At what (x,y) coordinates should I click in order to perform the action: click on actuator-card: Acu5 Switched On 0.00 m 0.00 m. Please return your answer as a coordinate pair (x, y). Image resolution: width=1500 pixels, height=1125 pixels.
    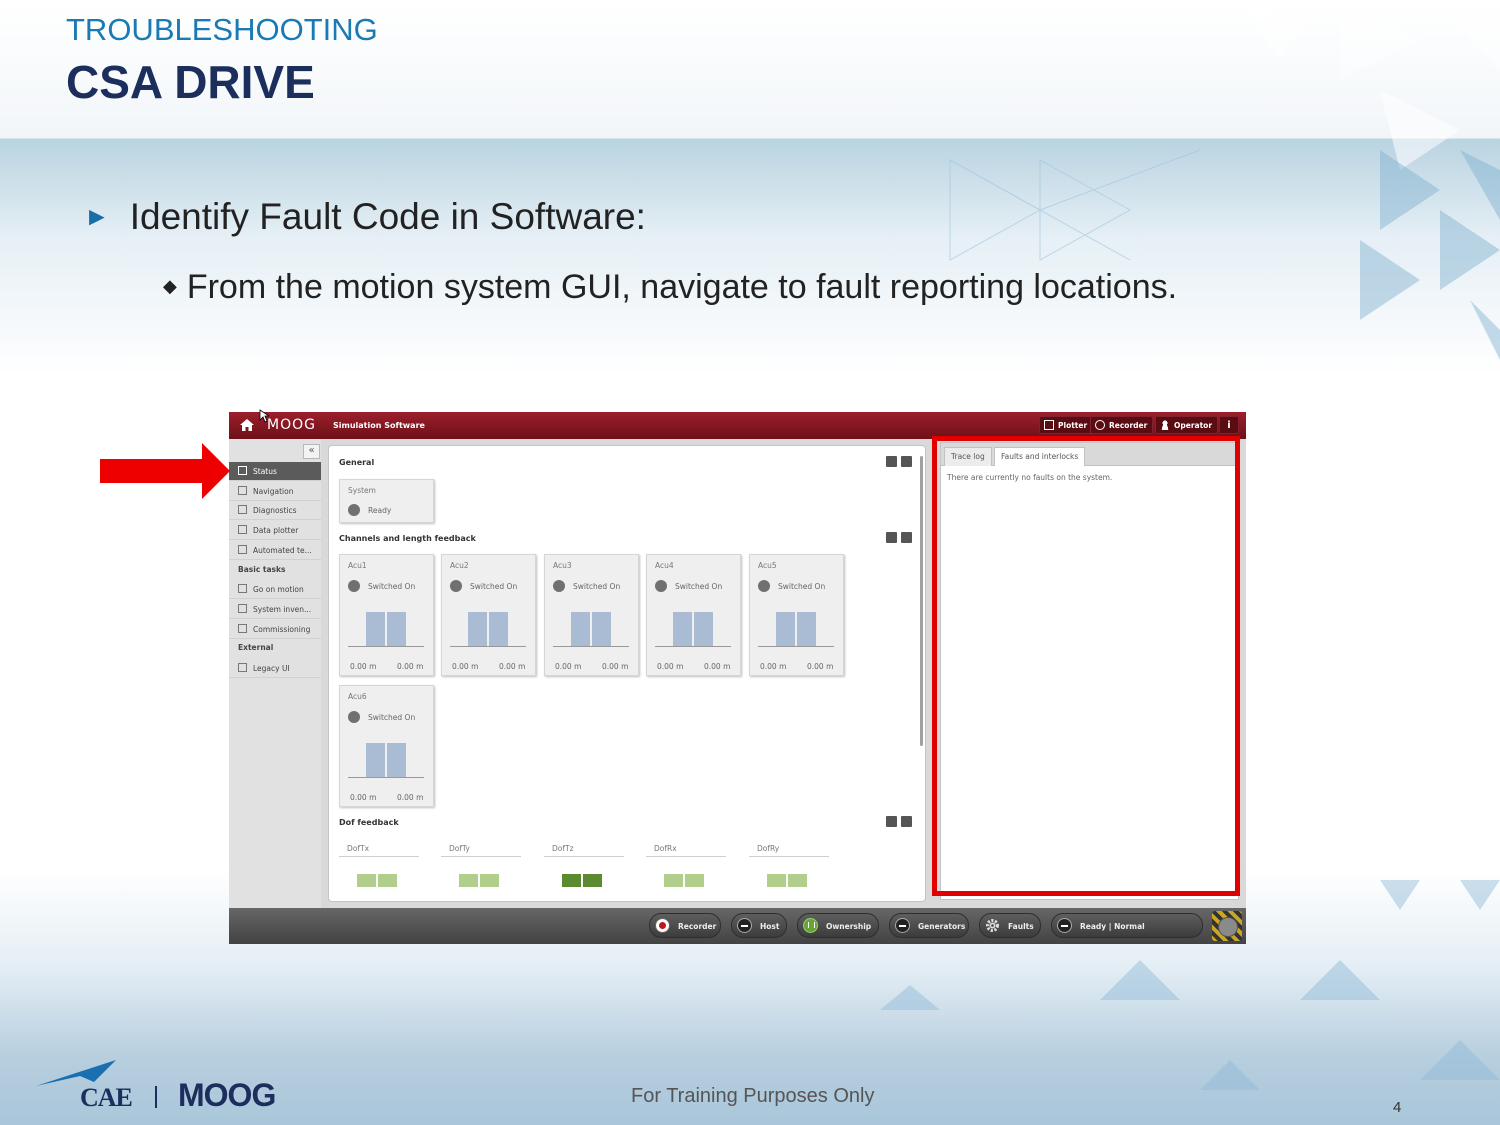
    Looking at the image, I should click on (796, 615).